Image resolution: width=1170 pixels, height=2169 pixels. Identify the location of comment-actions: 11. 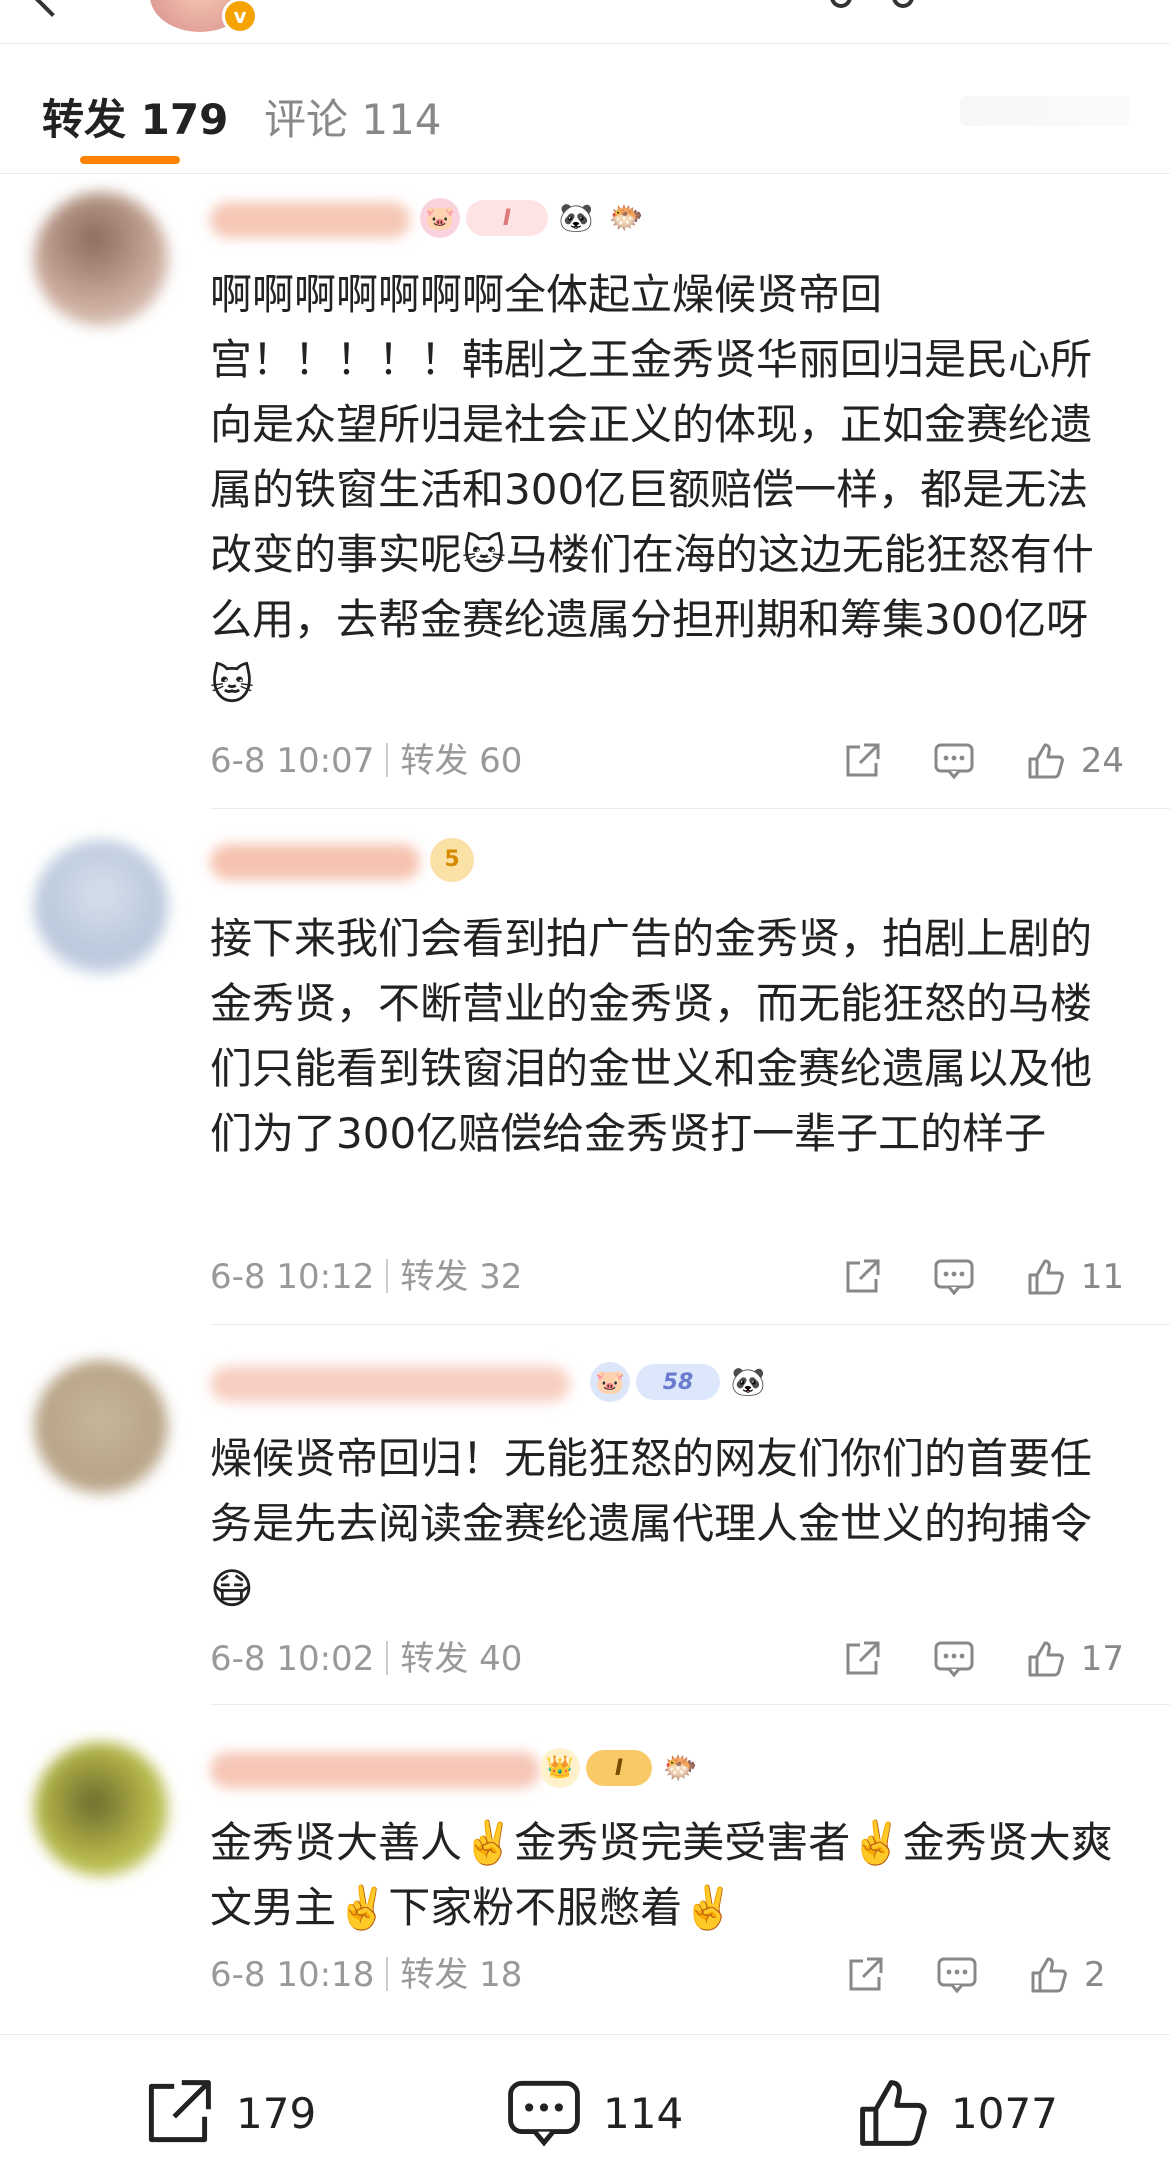
(957, 1277).